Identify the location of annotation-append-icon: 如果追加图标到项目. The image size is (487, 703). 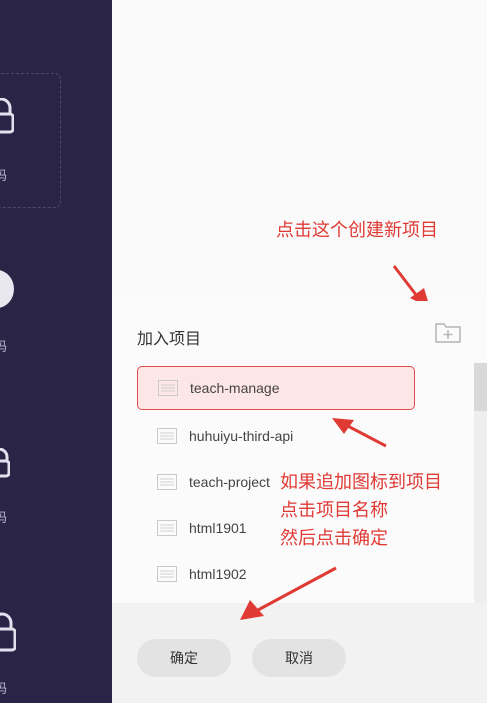
(361, 482).